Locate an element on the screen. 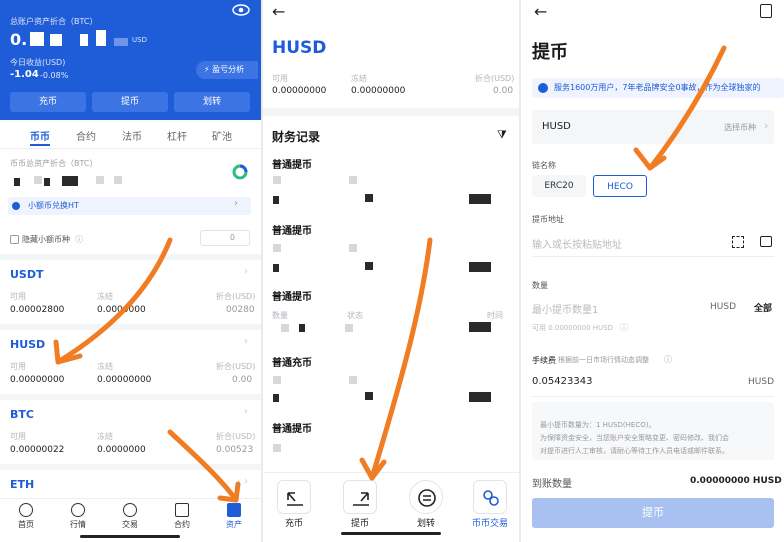 This screenshot has width=784, height=542. address-input: 输入或长按粘贴地址 is located at coordinates (577, 243).